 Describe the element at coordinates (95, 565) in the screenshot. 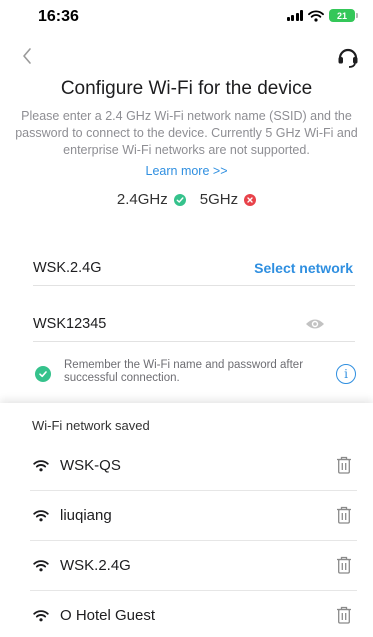

I see `saved-network-name: WSK.2.4G` at that location.